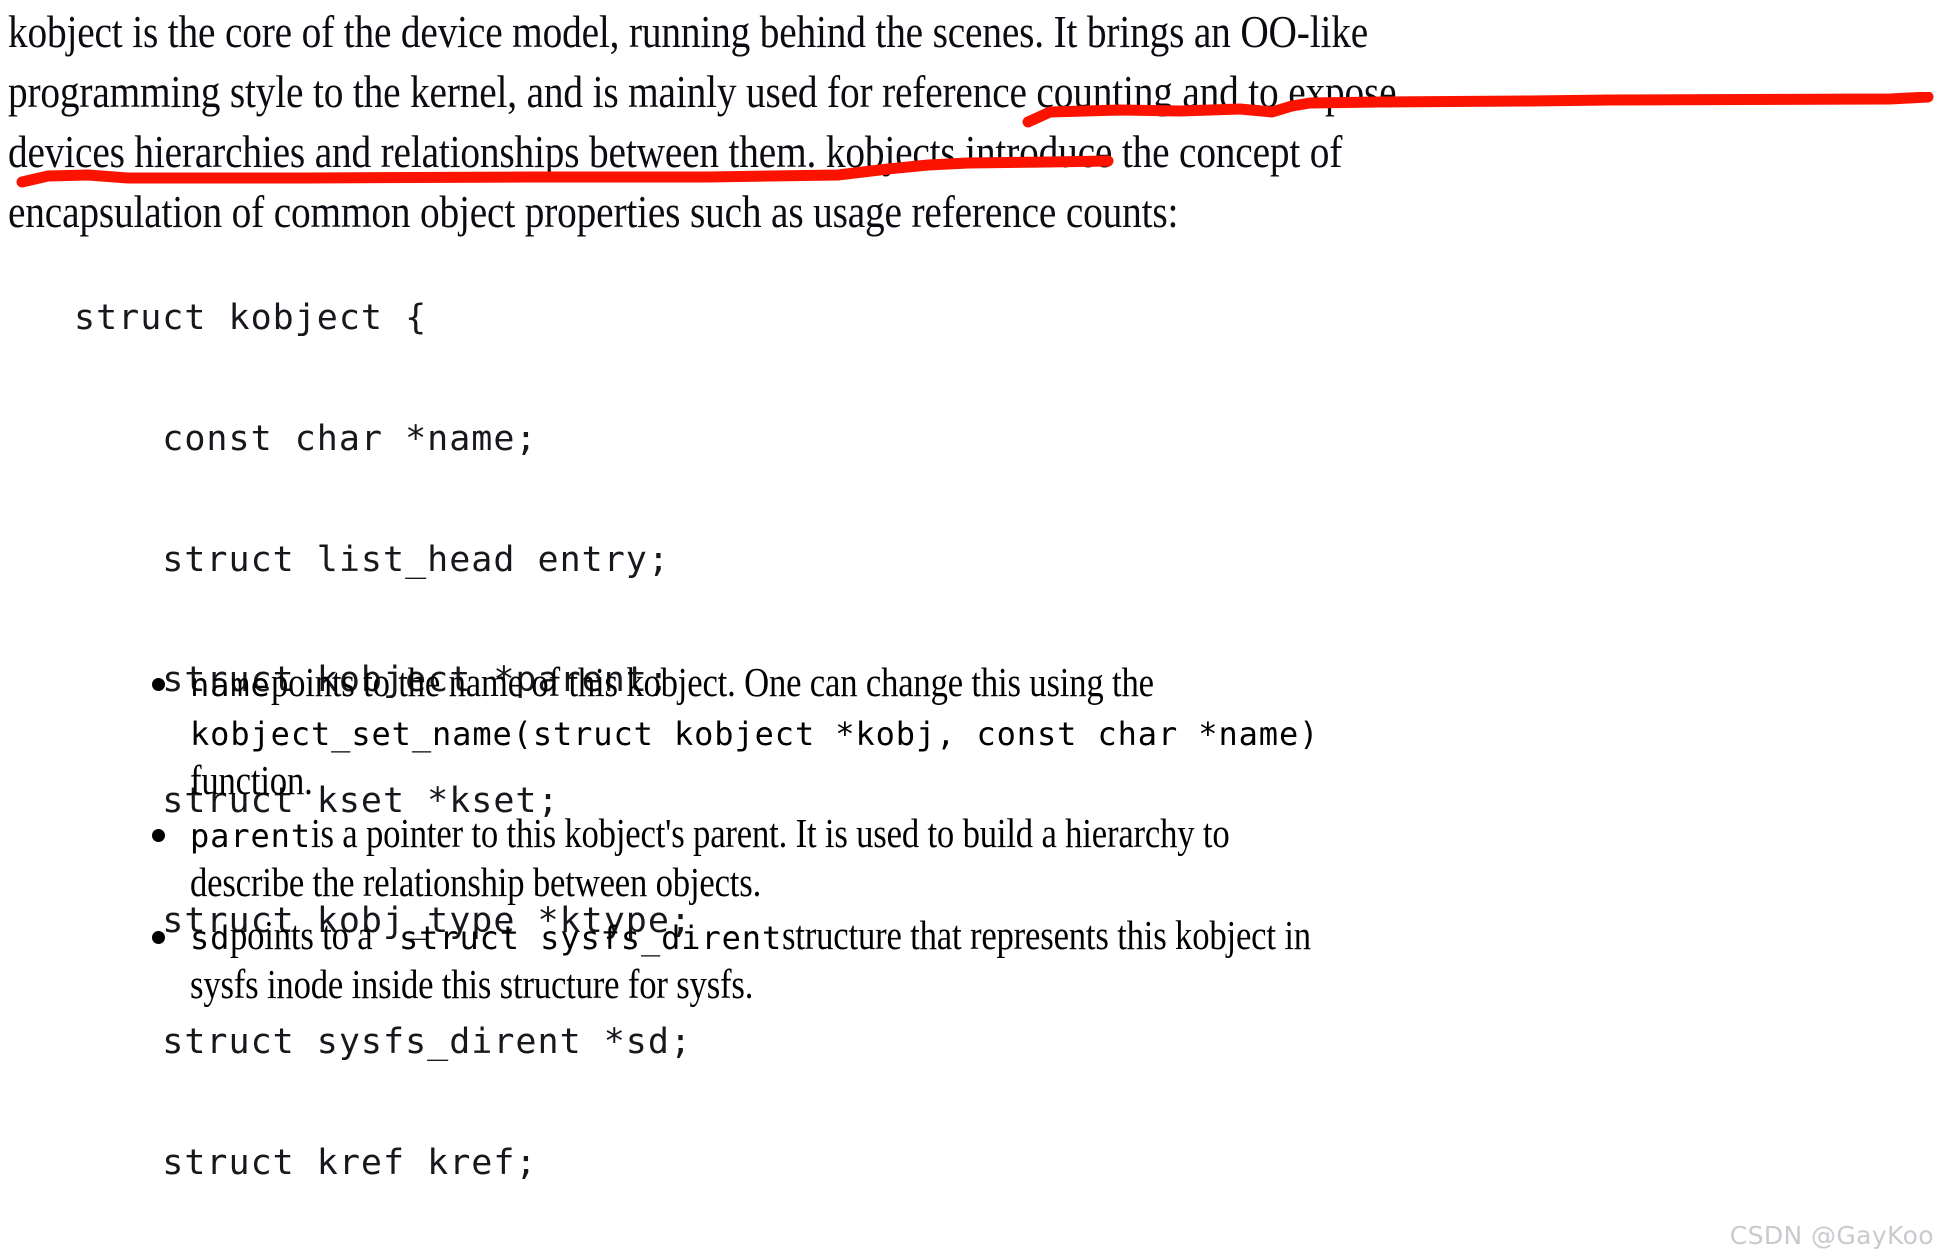 The width and height of the screenshot is (1948, 1260). Describe the element at coordinates (306, 439) in the screenshot. I see `code-line: const char *name;` at that location.